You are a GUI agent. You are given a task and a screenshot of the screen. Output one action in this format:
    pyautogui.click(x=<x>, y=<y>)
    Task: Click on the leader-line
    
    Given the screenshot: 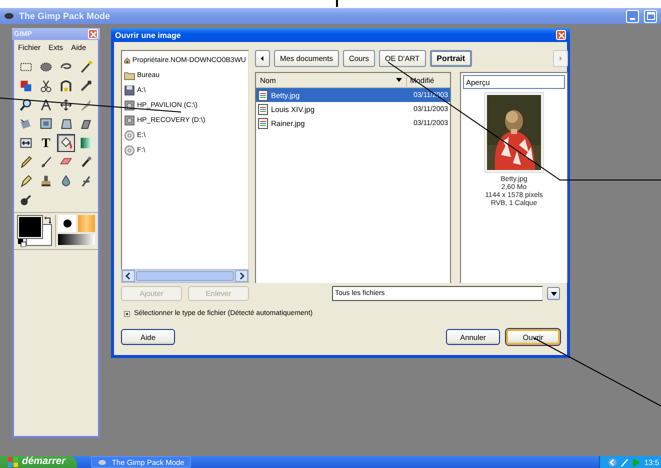 What is the action you would take?
    pyautogui.click(x=337, y=3)
    